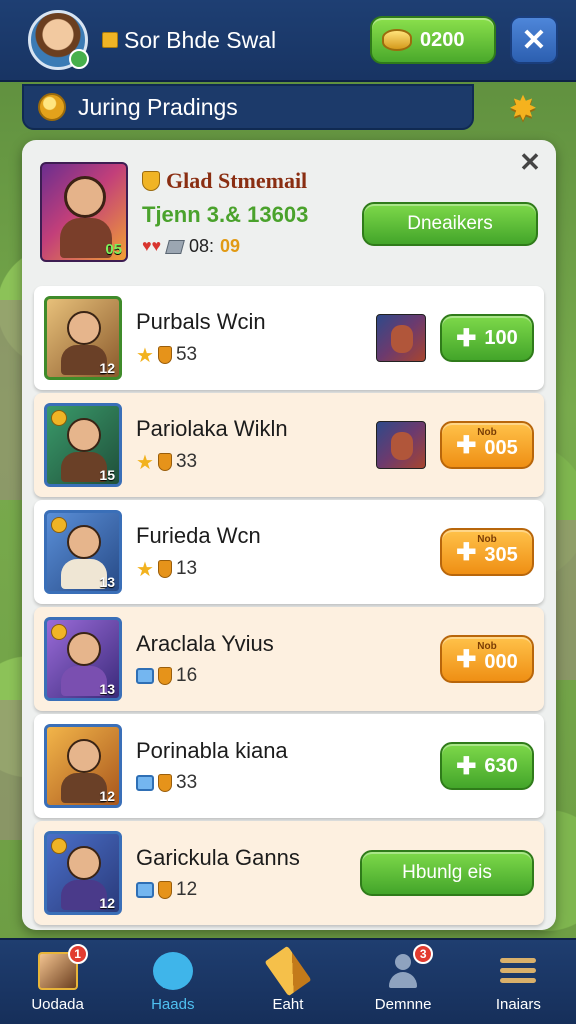 This screenshot has width=576, height=1024. Describe the element at coordinates (200, 39) in the screenshot. I see `player-name-label: Sor Bhde Swal` at that location.